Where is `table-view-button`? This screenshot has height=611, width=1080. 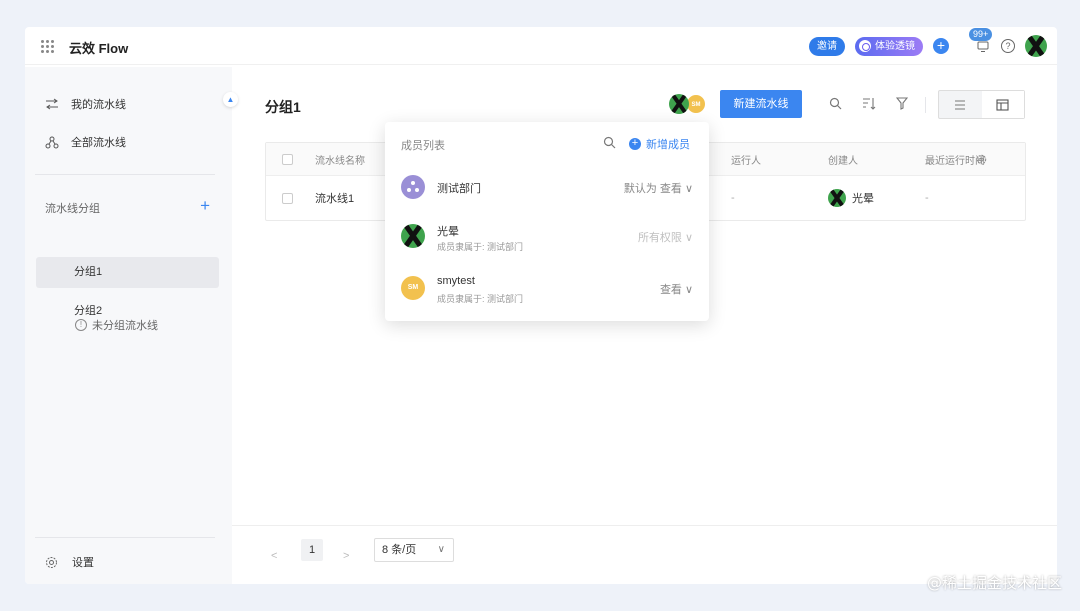
table-view-button is located at coordinates (1002, 104).